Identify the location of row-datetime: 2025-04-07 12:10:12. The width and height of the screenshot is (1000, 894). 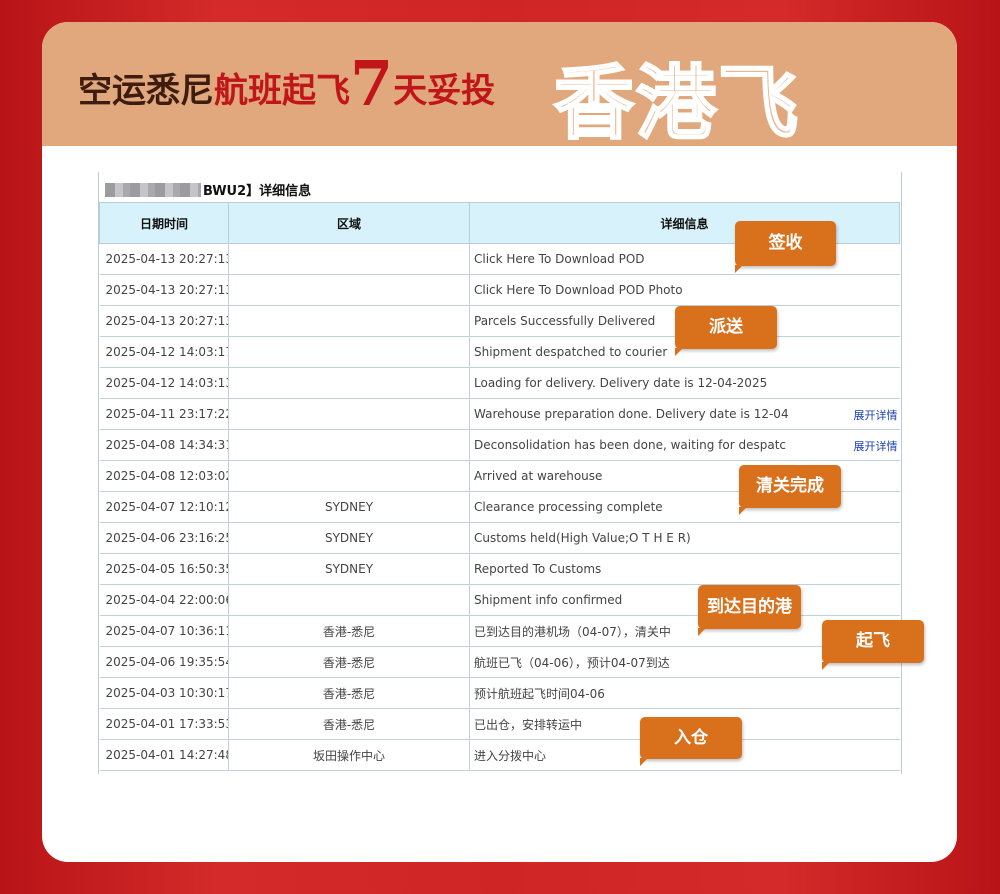
(164, 507).